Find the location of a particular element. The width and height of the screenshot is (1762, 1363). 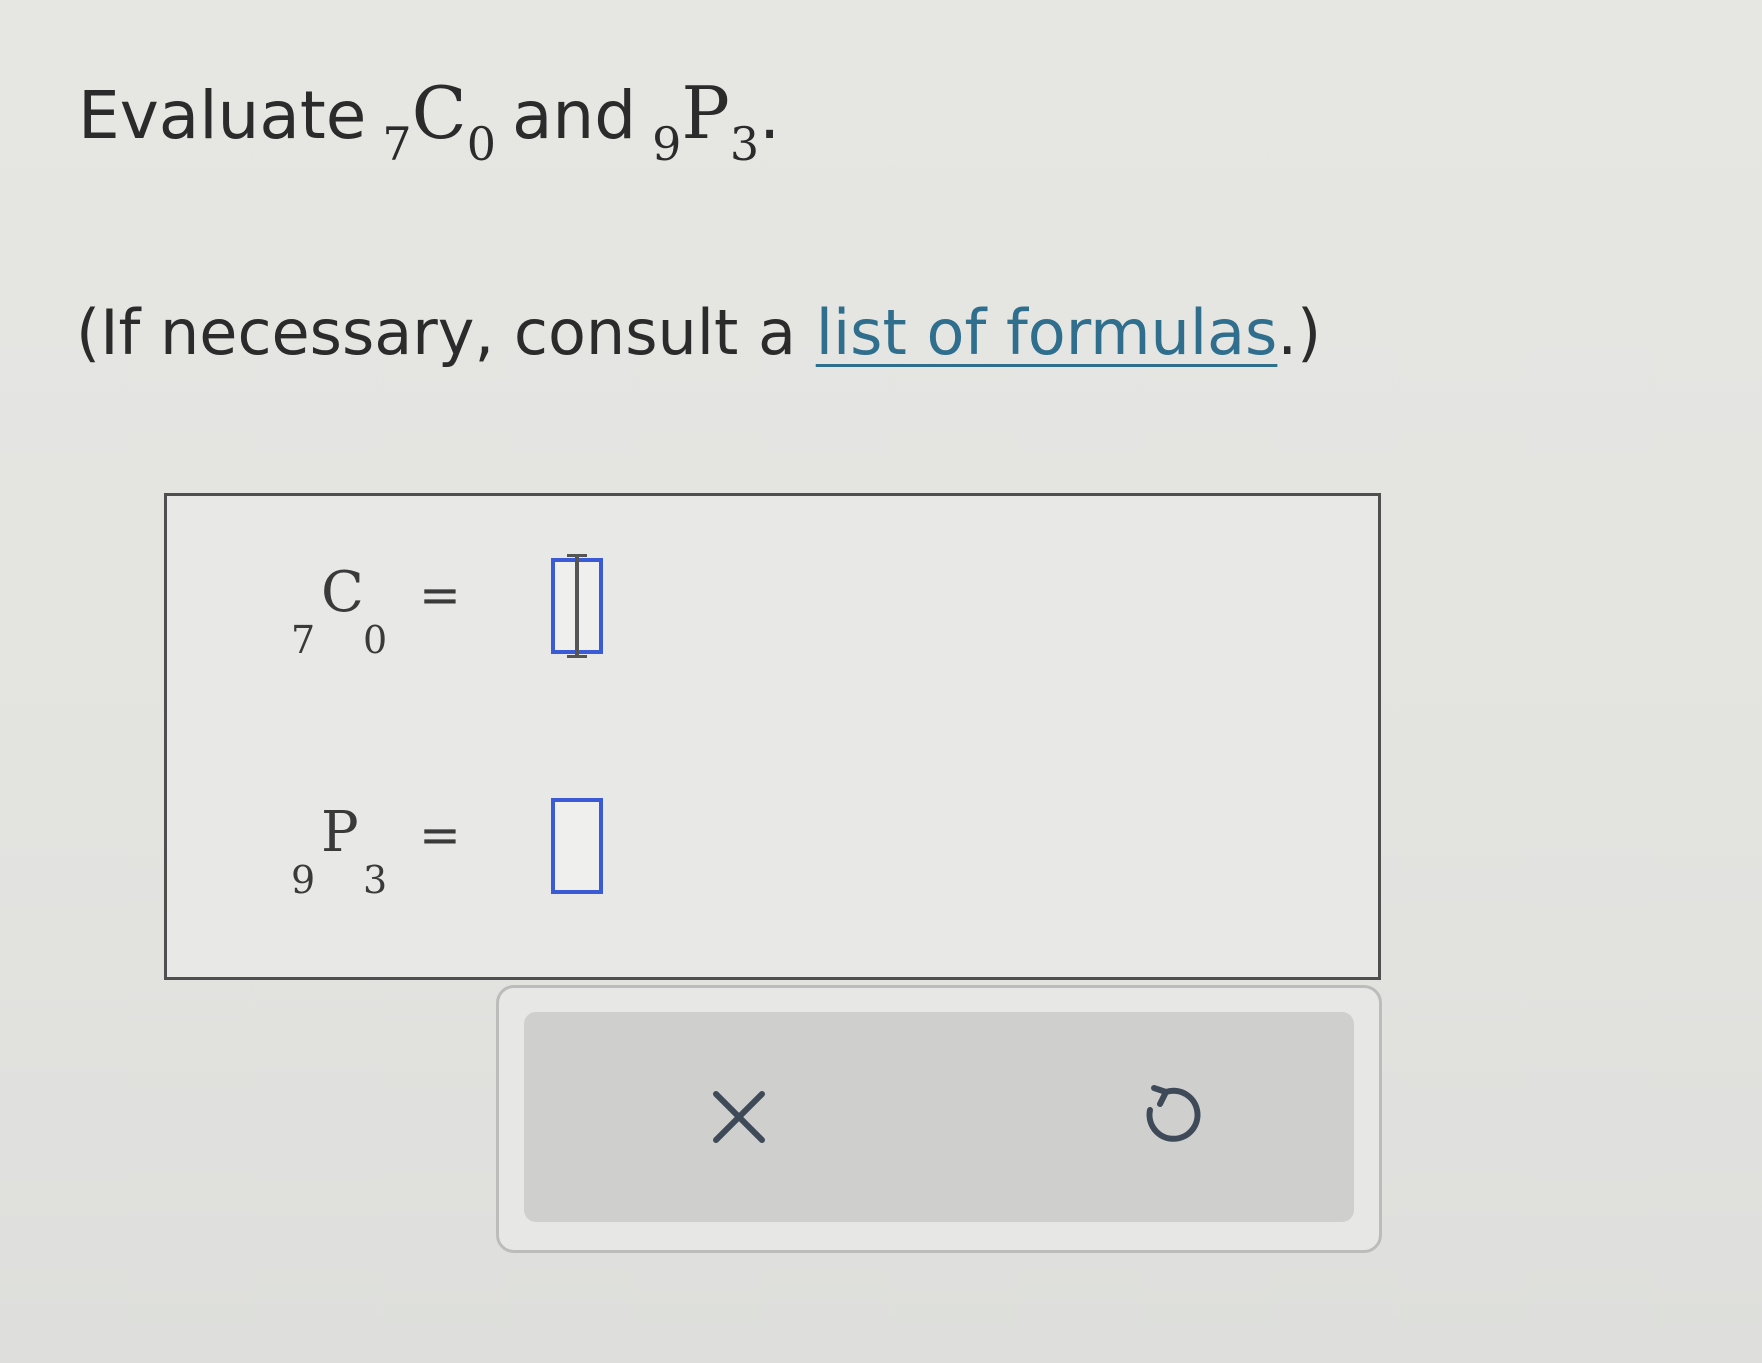

permutation-n-label: 9 is located at coordinates (303, 880).